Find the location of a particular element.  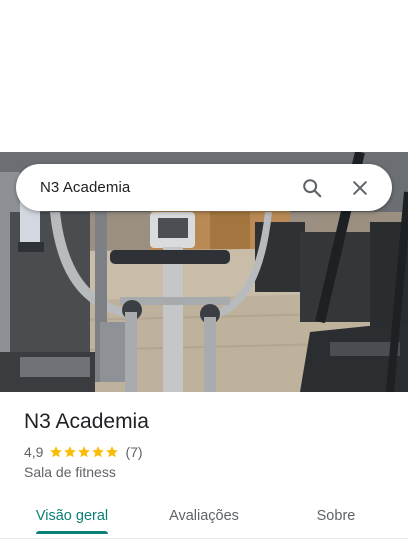

place-category: Sala de fitness is located at coordinates (70, 472).